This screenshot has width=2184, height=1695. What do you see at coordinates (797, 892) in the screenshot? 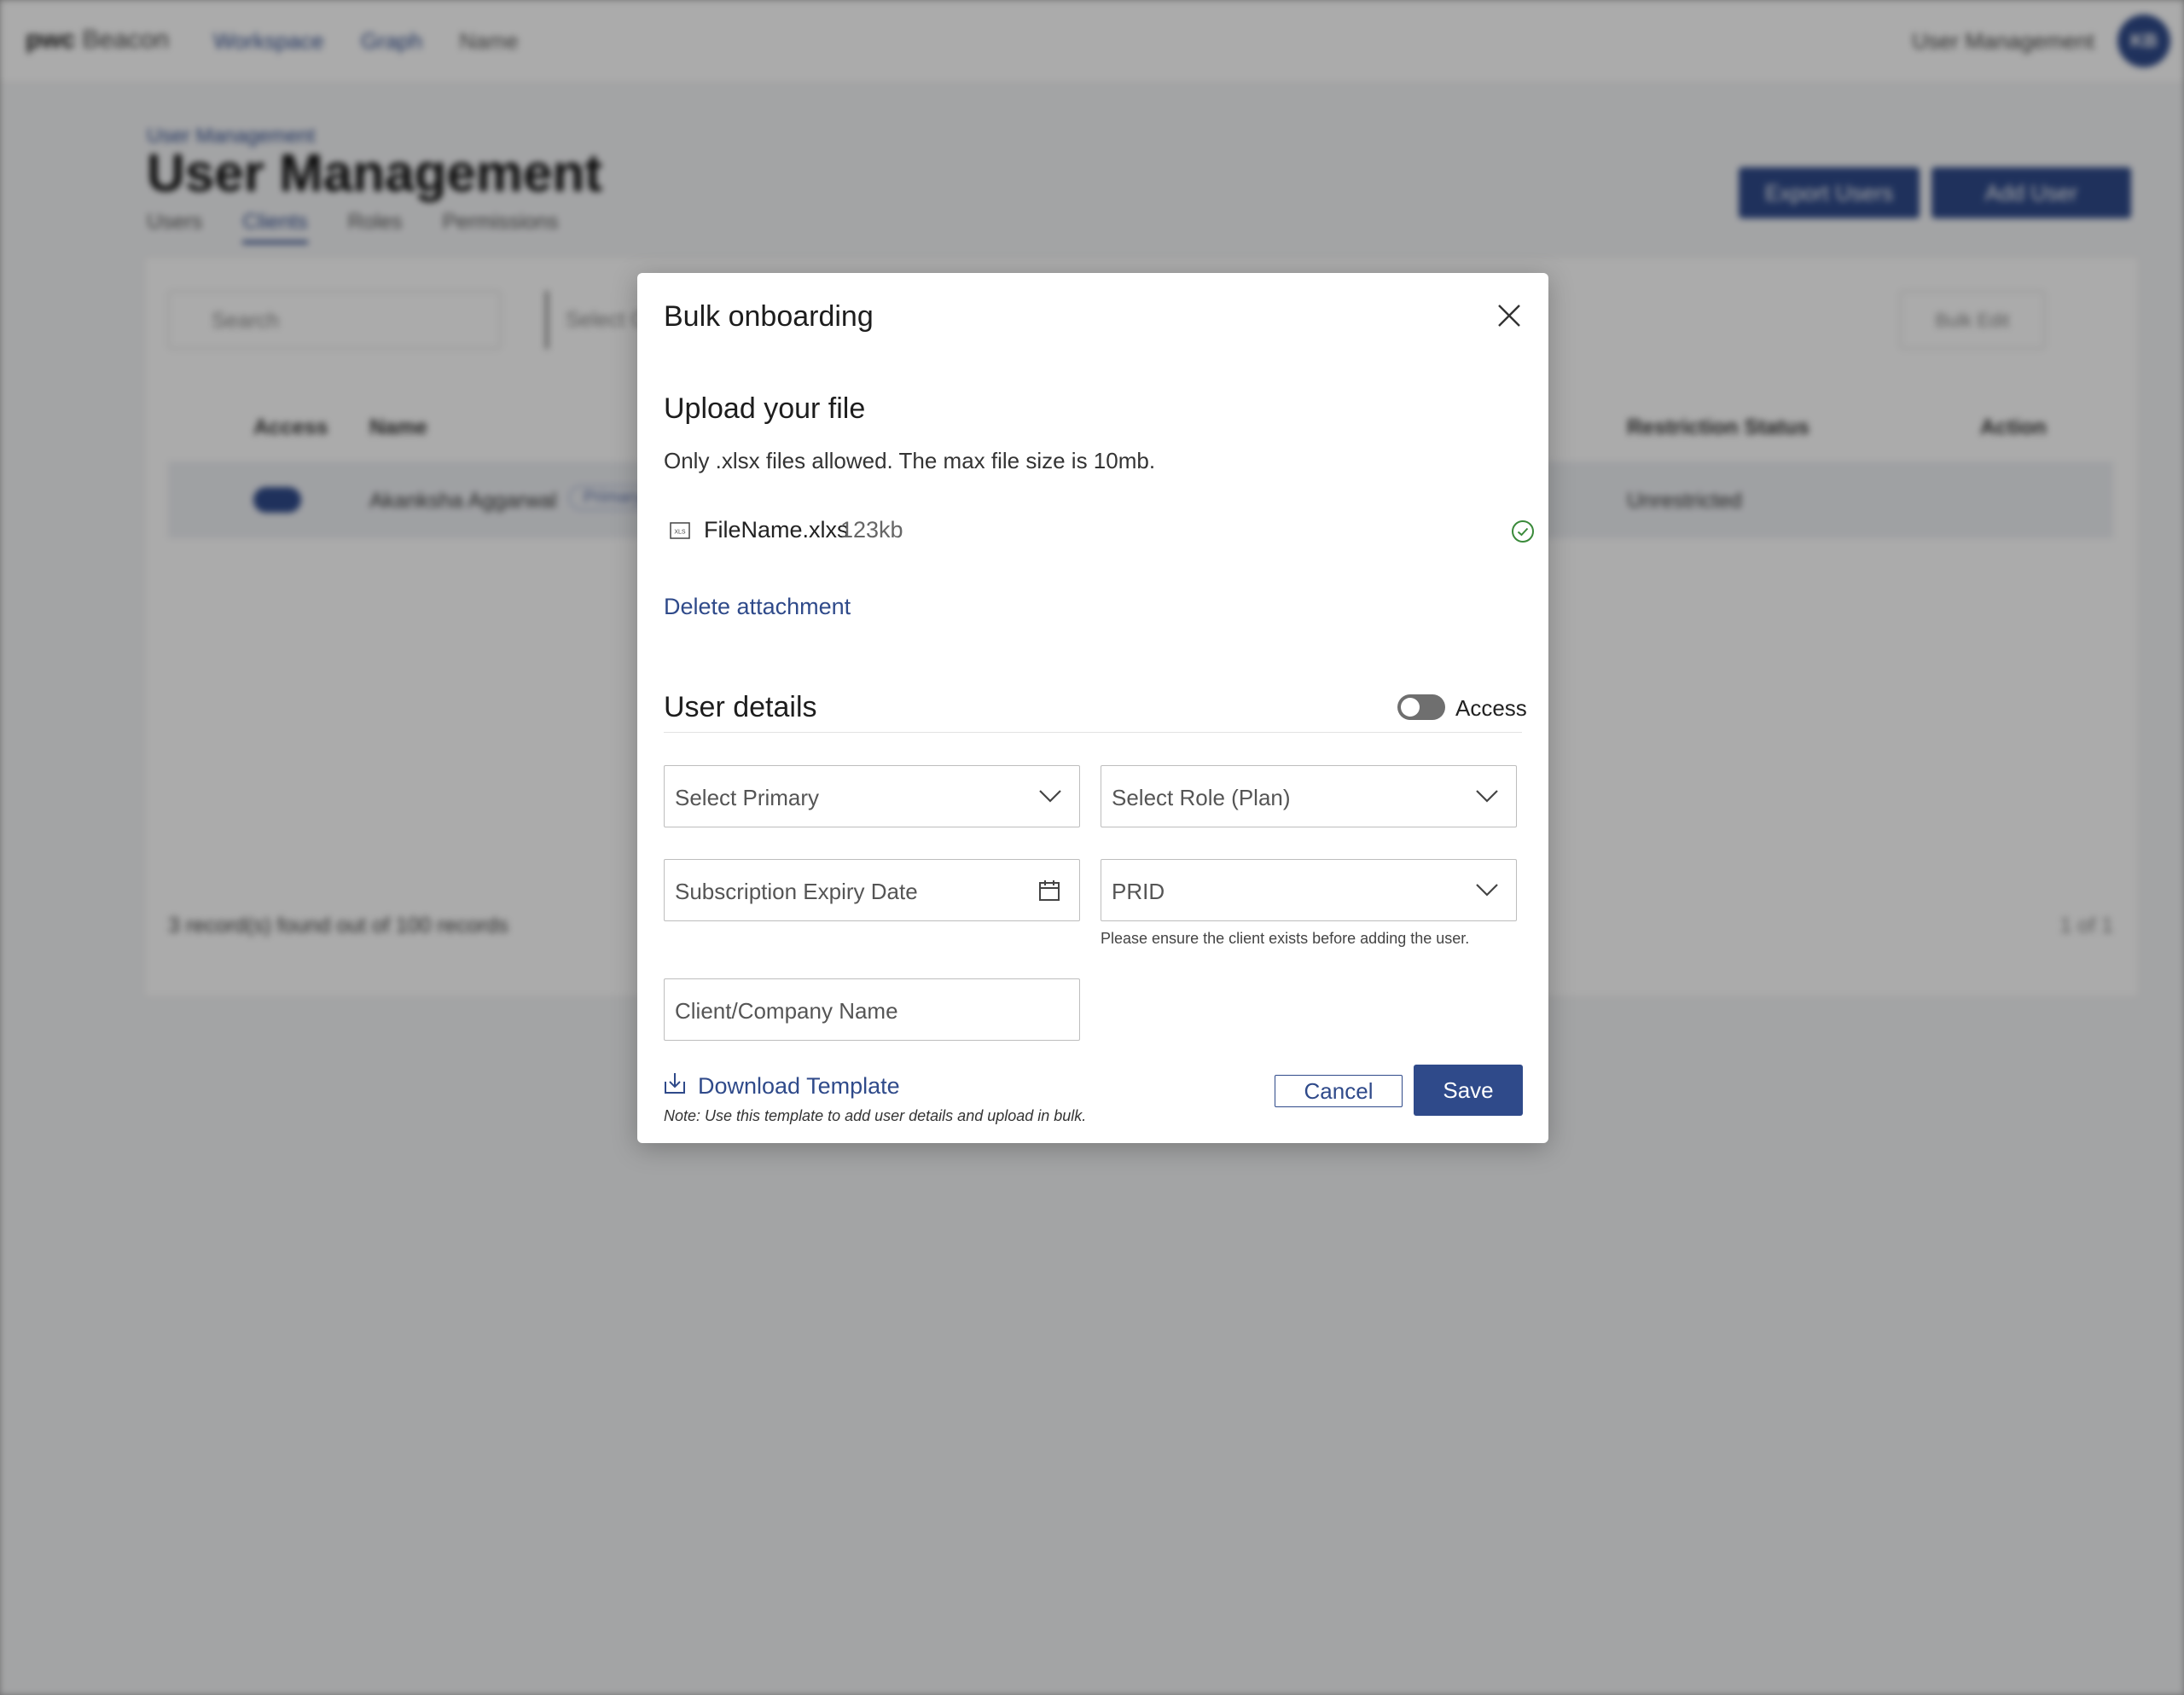
I see `expiry-date-placeholder: Subscription Expiry Date` at bounding box center [797, 892].